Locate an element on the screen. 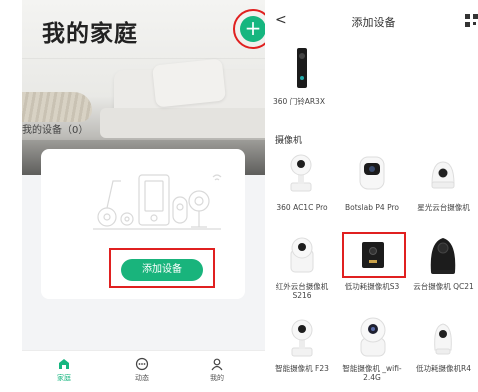 This screenshot has height=392, width=478. sofa-seat is located at coordinates (182, 123).